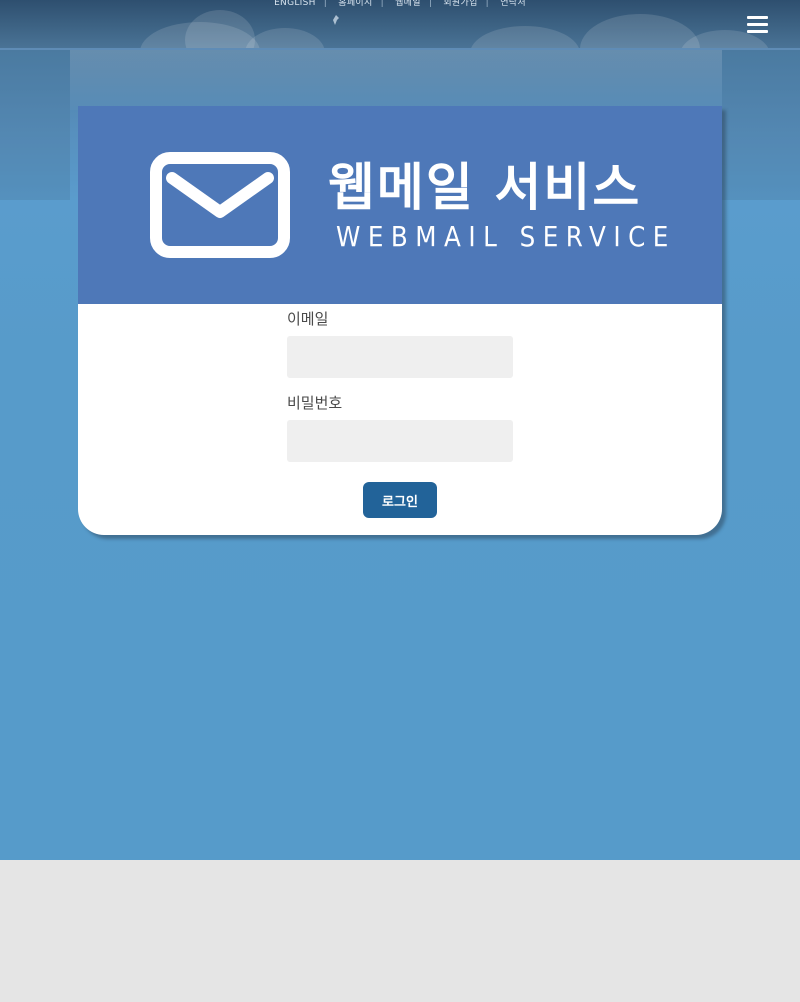  Describe the element at coordinates (485, 188) in the screenshot. I see `banner-title: 웹메일 서비스` at that location.